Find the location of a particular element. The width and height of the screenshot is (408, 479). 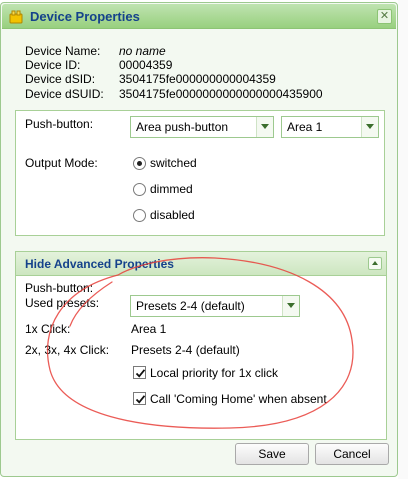

used-presets-value: Presets 2-4 (default) is located at coordinates (190, 306).